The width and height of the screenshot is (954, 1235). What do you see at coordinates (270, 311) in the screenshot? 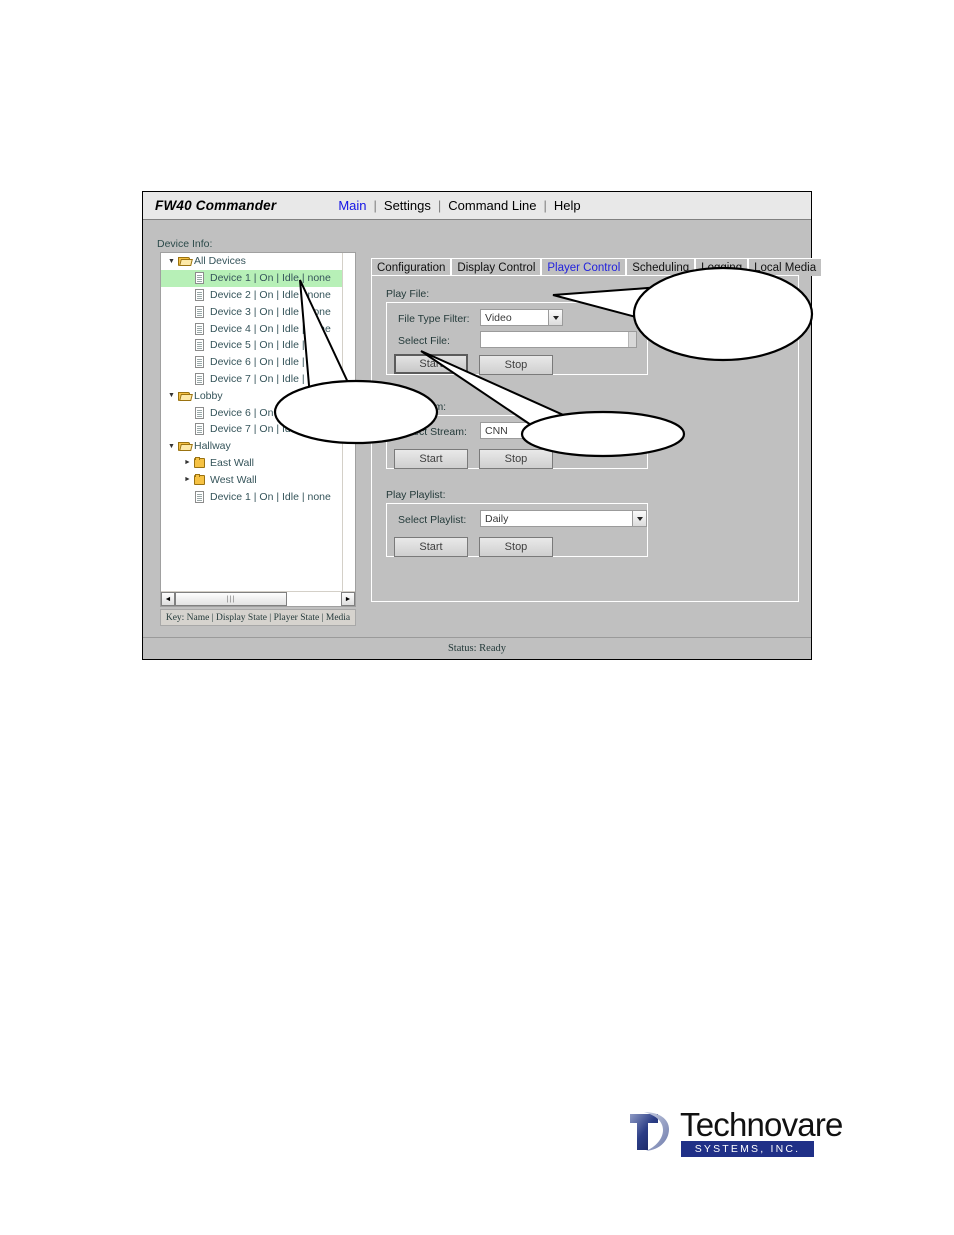
I see `tree-node-label: Device 3 | On | Idle | none` at bounding box center [270, 311].